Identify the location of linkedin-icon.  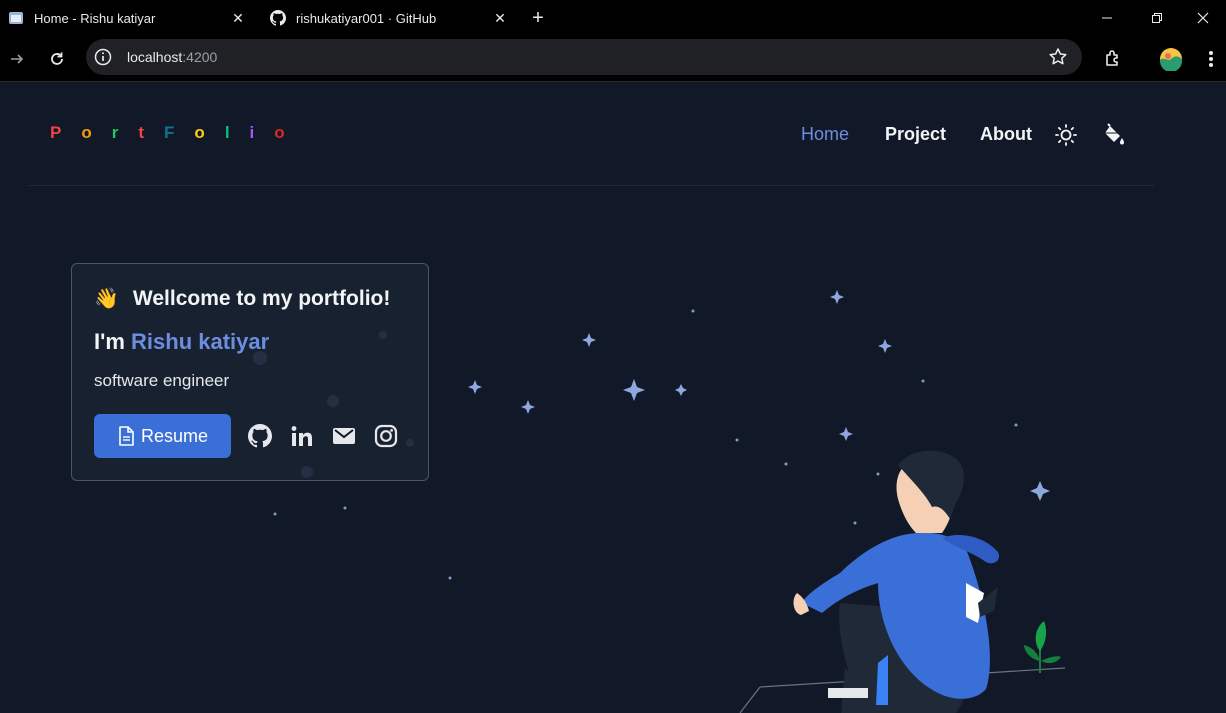
(302, 436).